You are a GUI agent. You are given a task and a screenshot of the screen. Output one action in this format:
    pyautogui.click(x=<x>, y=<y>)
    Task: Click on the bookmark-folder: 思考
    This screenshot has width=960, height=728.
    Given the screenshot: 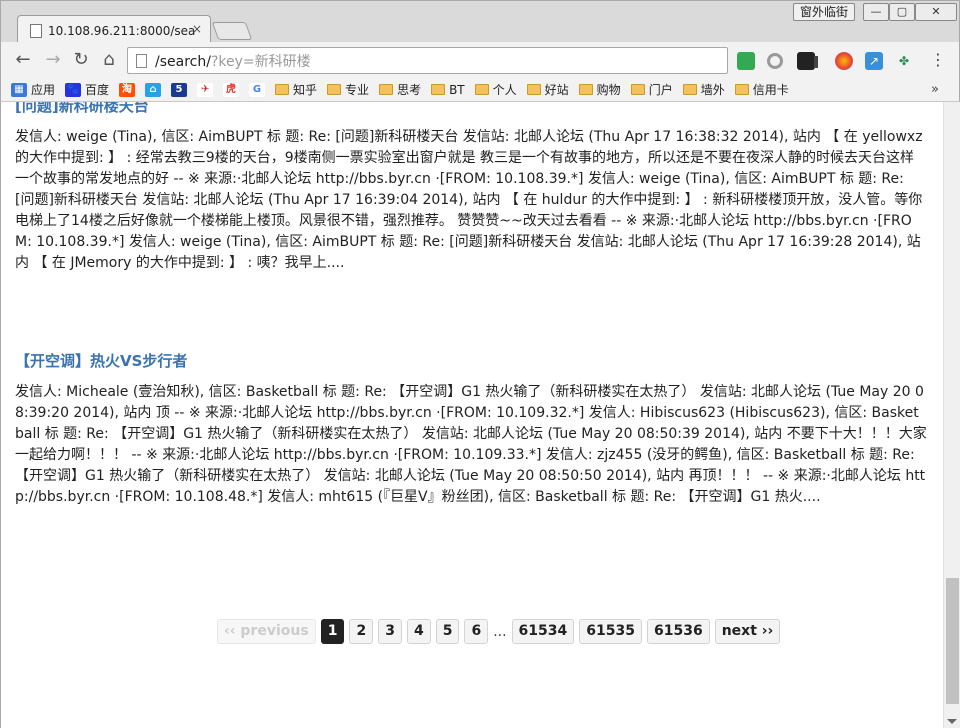 What is the action you would take?
    pyautogui.click(x=400, y=89)
    